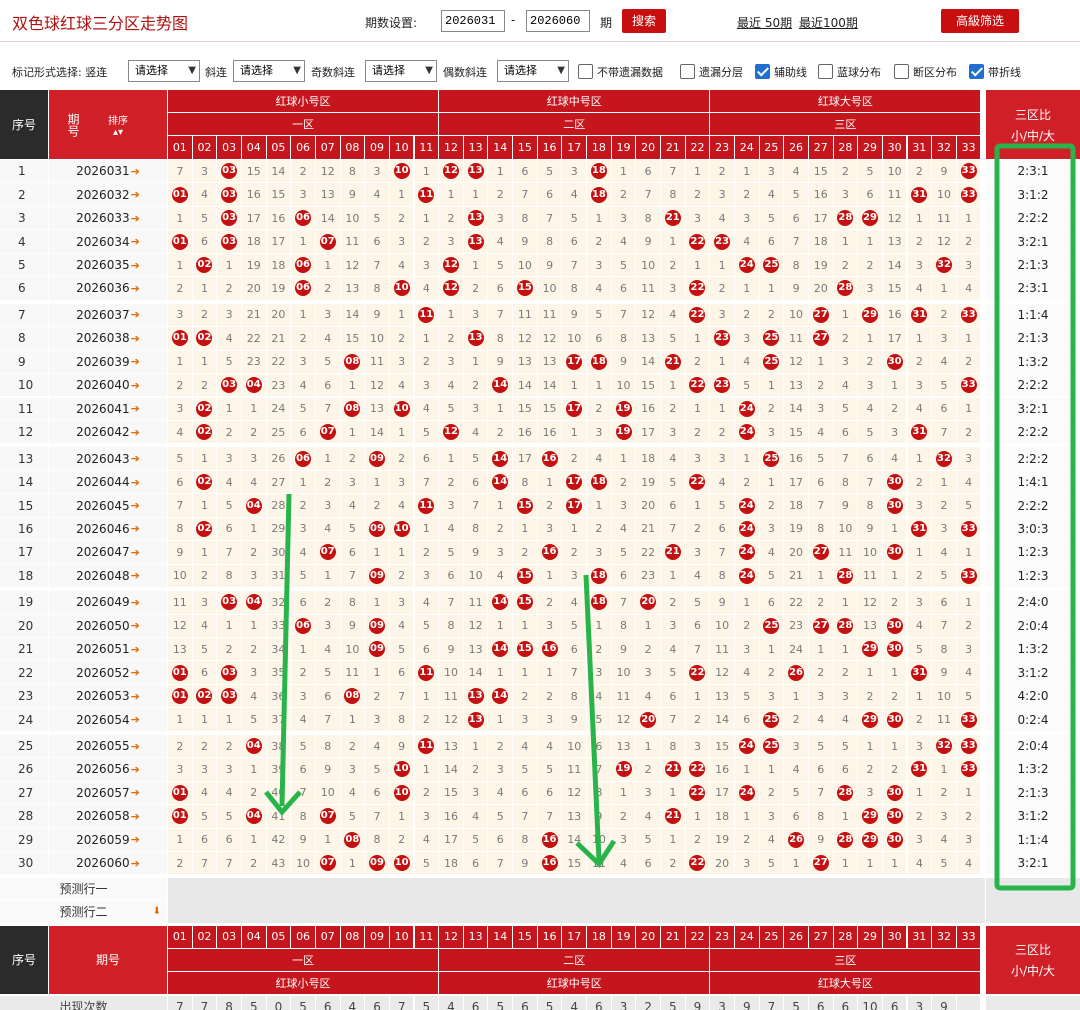 The image size is (1080, 1010). What do you see at coordinates (401, 936) in the screenshot?
I see `footer-number-header-10: 10` at bounding box center [401, 936].